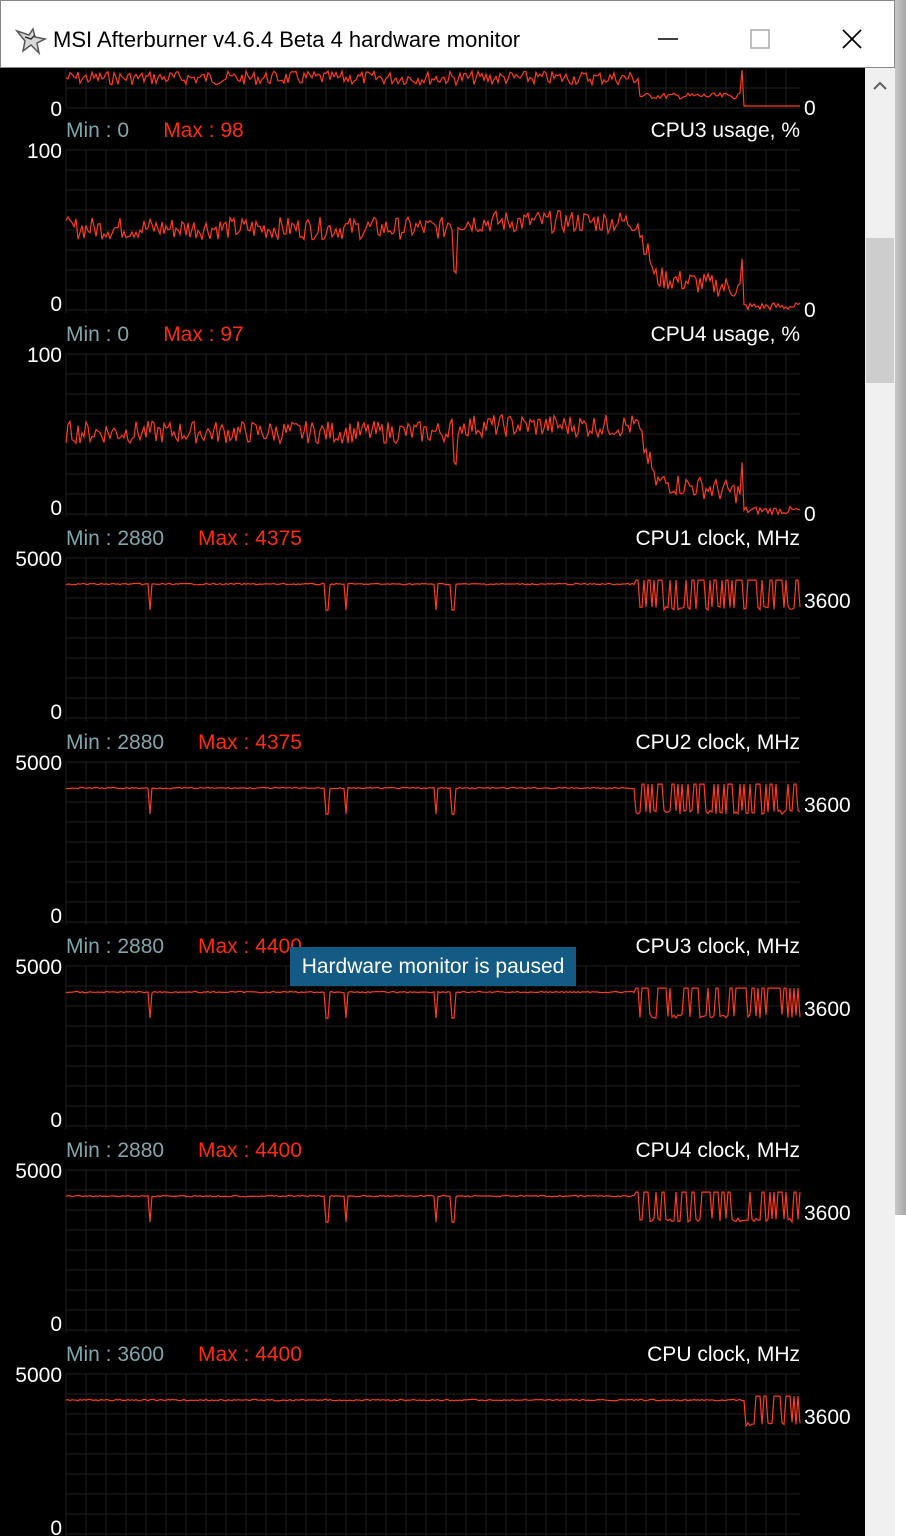 The image size is (906, 1536). I want to click on graph-title: CPU4 usage, %, so click(725, 334).